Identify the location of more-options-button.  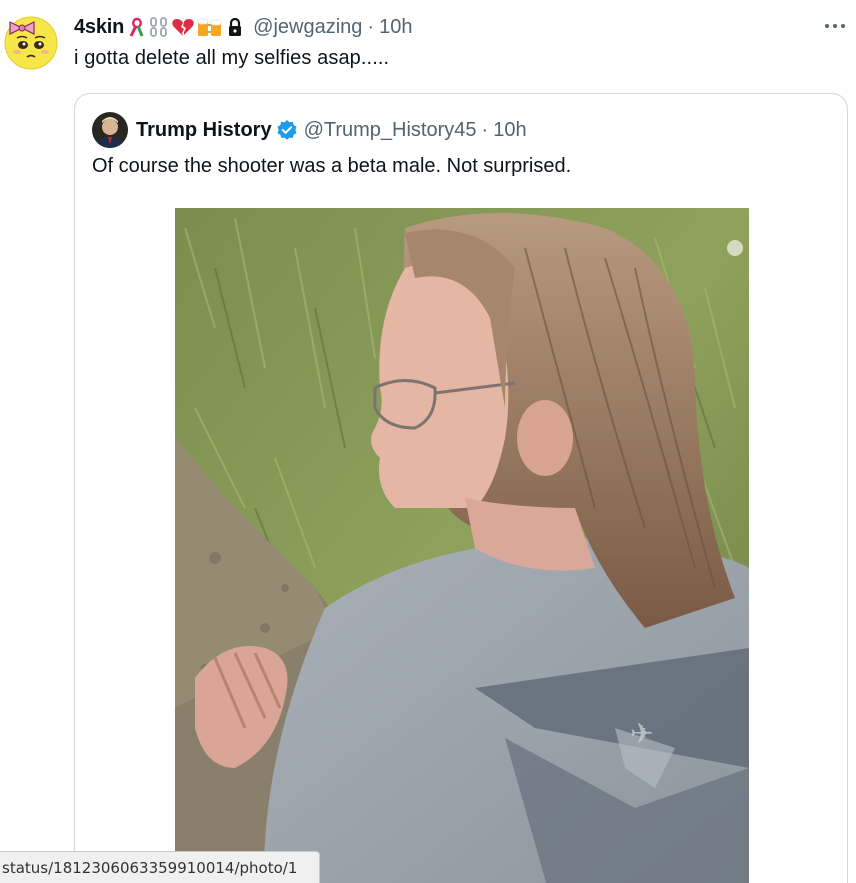
(835, 26).